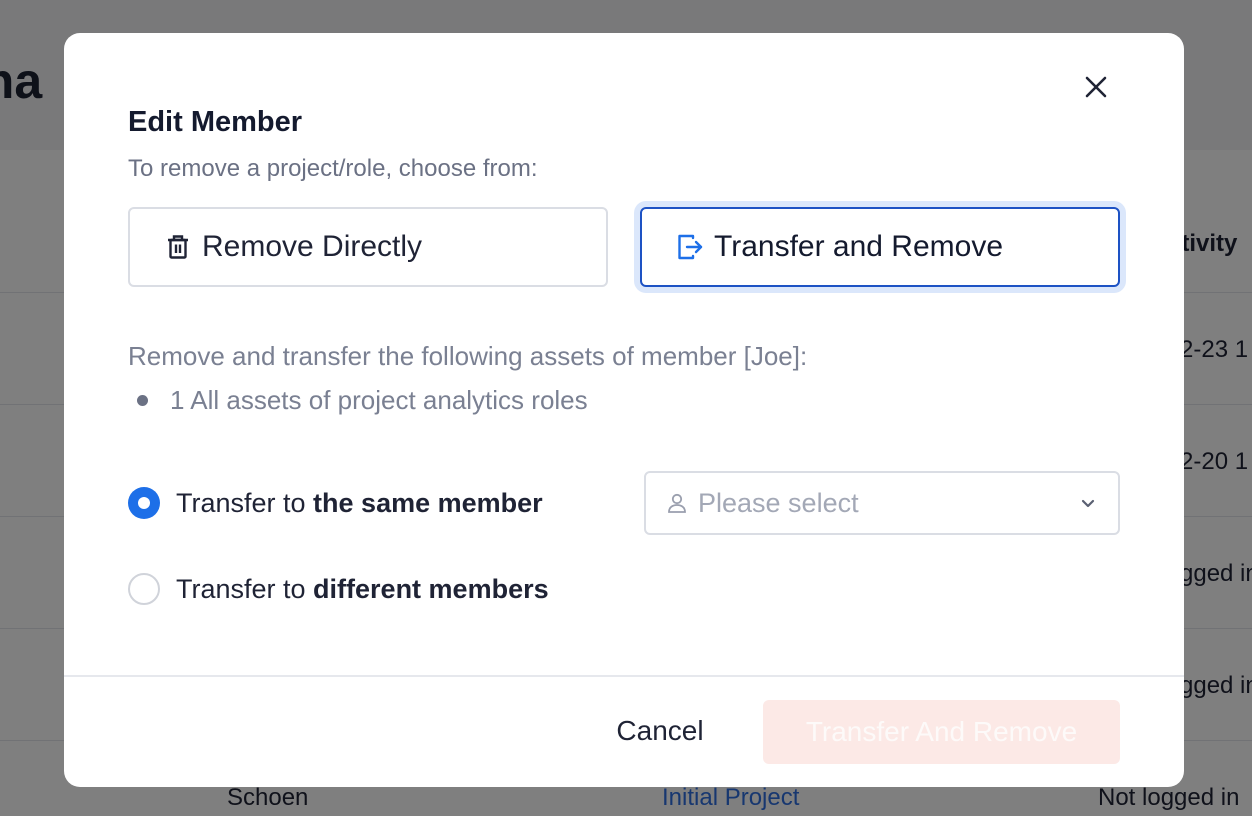 This screenshot has width=1252, height=816. Describe the element at coordinates (178, 247) in the screenshot. I see `trash-icon` at that location.